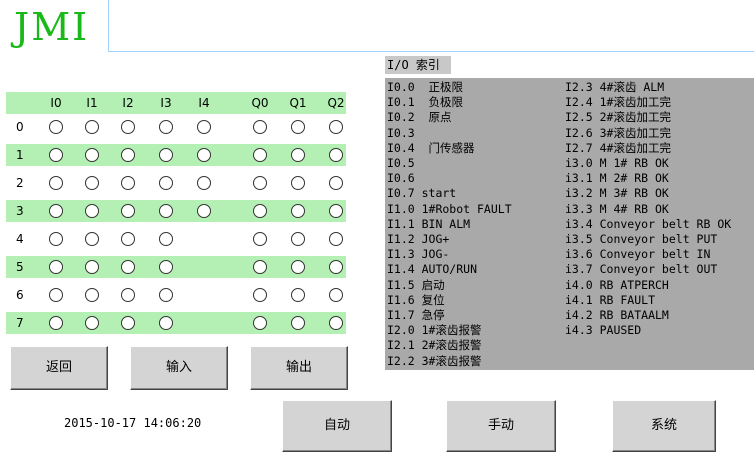  Describe the element at coordinates (418, 239) in the screenshot. I see `io-index-entry: I1.2 JOG+` at that location.